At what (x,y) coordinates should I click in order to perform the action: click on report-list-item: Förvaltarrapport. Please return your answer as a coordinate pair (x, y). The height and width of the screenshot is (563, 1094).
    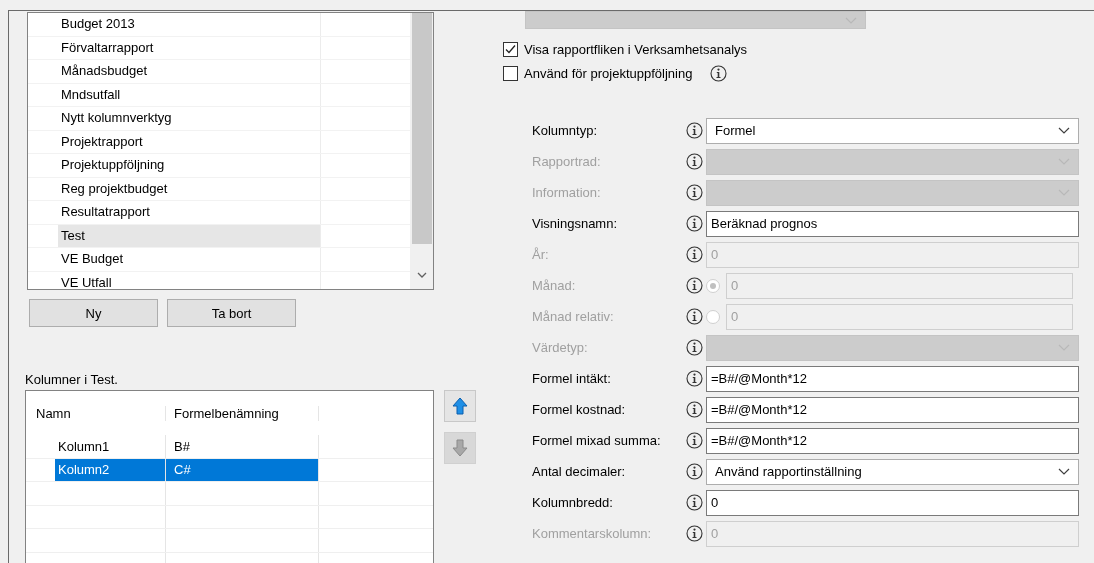
    Looking at the image, I should click on (189, 47).